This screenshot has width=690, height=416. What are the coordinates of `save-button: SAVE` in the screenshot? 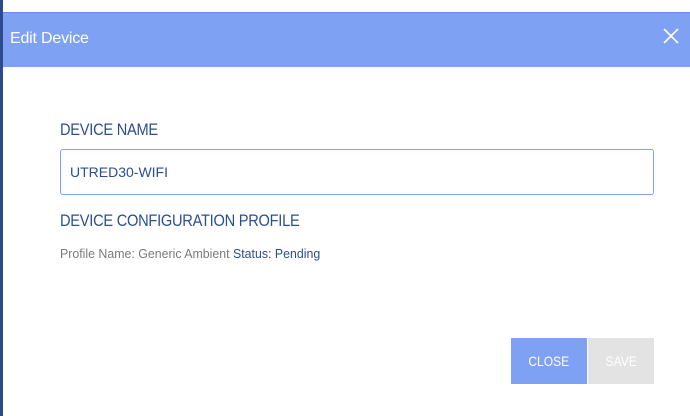 It's located at (621, 361).